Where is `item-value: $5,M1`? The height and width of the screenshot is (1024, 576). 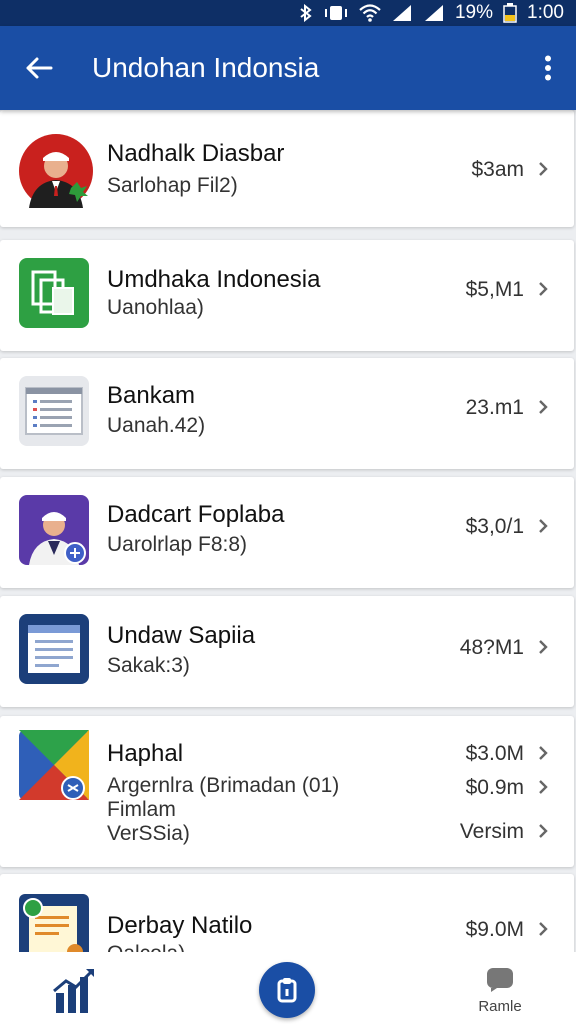 item-value: $5,M1 is located at coordinates (494, 289).